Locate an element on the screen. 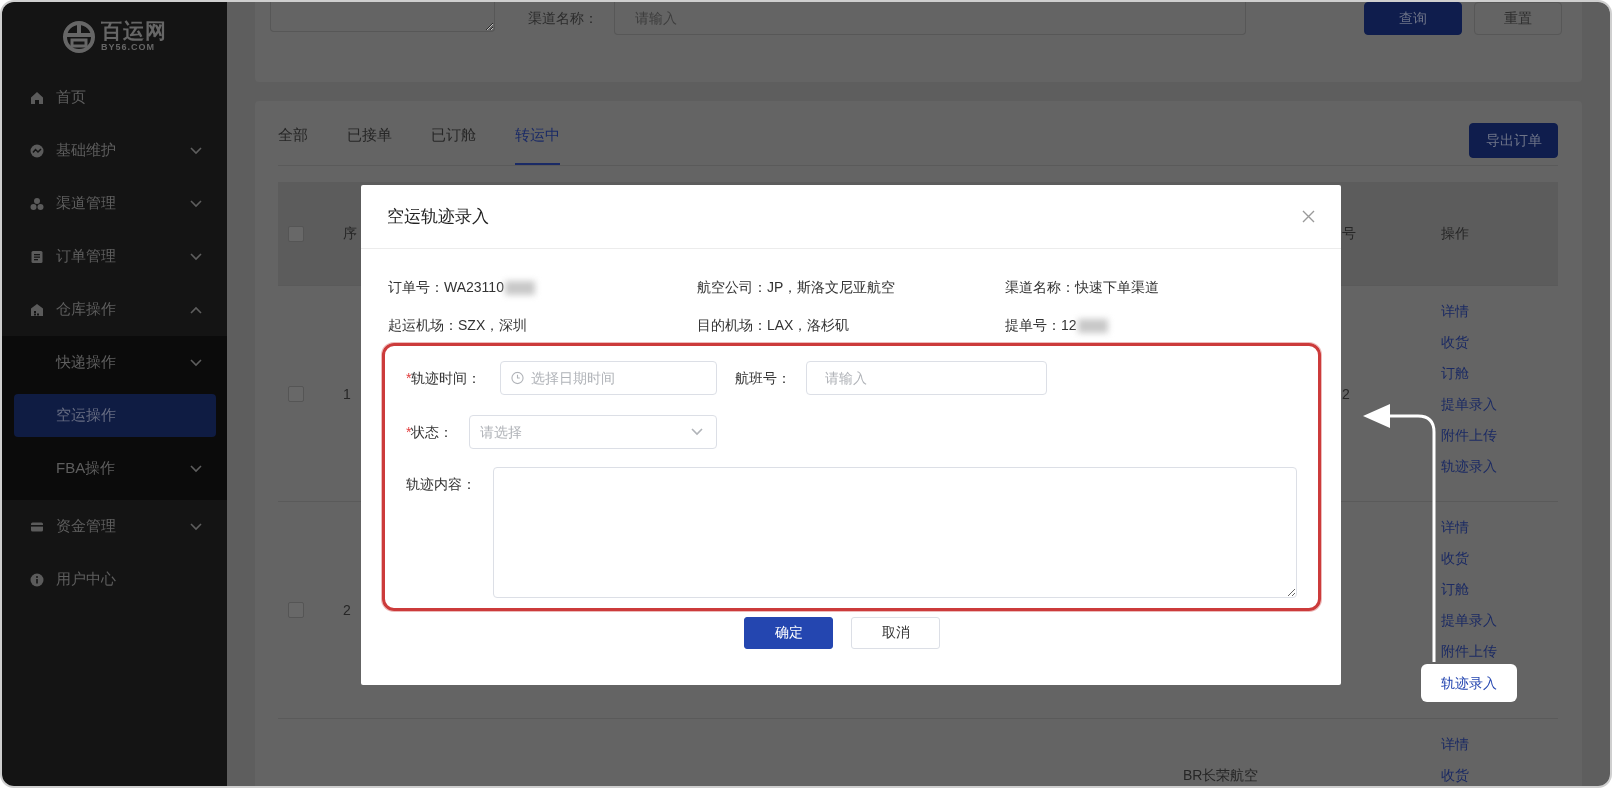 This screenshot has height=788, width=1612. field-label: *状态： is located at coordinates (430, 432).